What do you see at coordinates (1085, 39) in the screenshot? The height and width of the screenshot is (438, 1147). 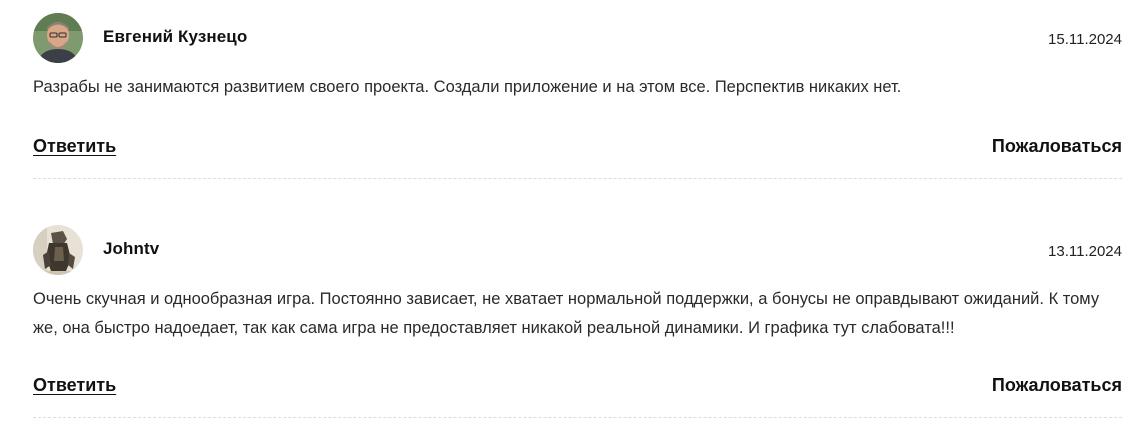 I see `comment-date: 15.11.2024` at bounding box center [1085, 39].